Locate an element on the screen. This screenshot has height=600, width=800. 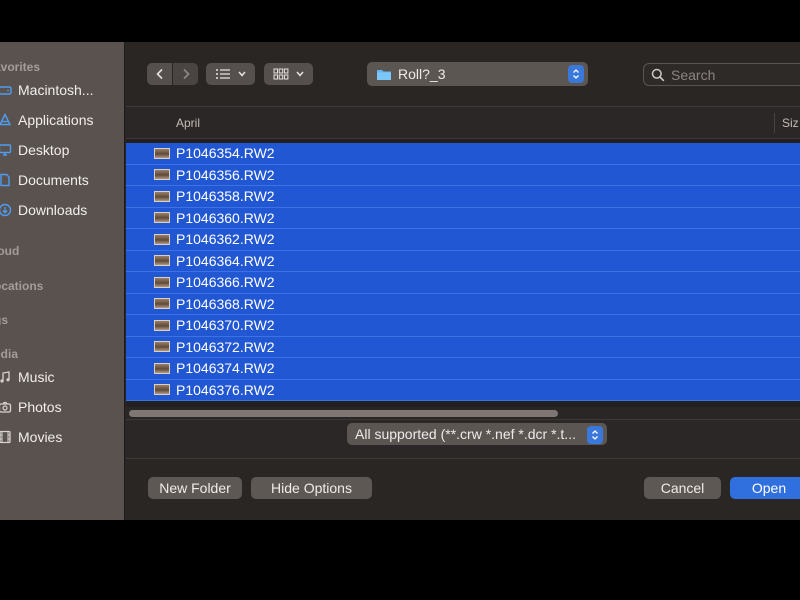
location-popup: Roll?_3 is located at coordinates (477, 74).